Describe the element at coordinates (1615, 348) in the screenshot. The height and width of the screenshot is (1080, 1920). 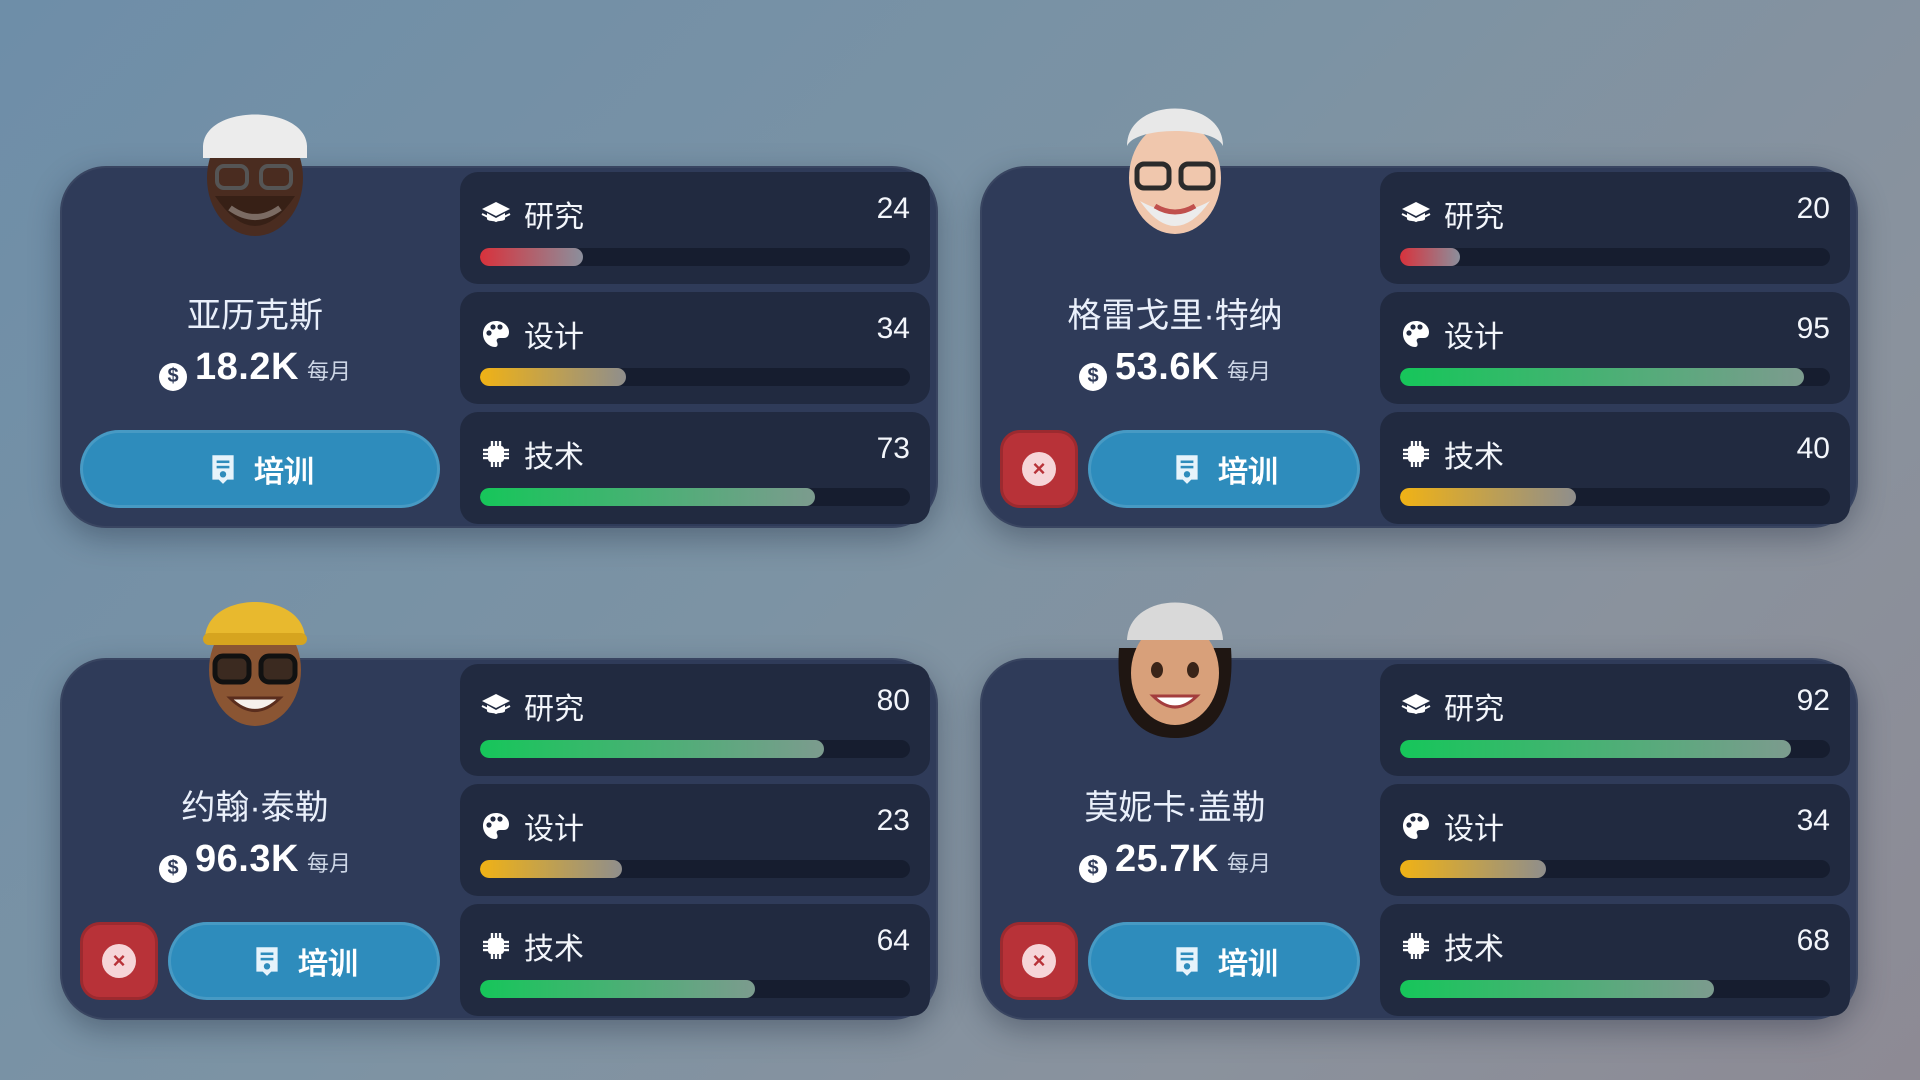
I see `stat-design: 设计 95` at that location.